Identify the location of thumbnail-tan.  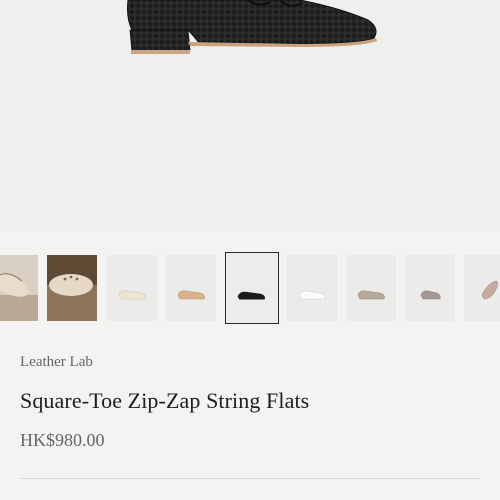
(191, 288).